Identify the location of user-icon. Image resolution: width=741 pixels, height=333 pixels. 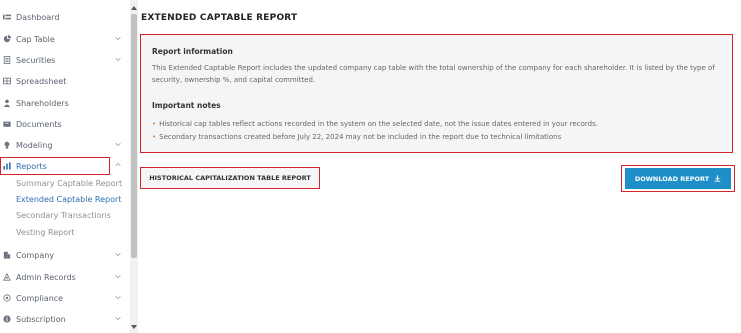
(6, 103).